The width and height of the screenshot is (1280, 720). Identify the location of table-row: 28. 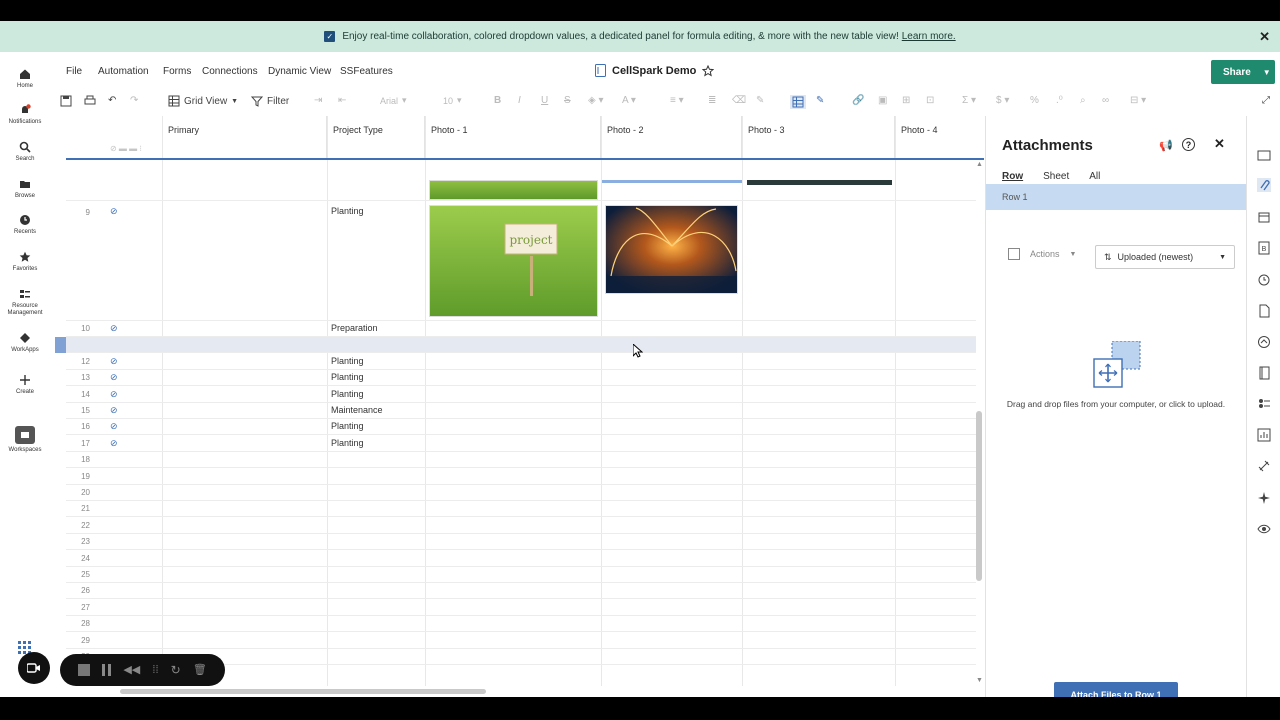
(521, 624).